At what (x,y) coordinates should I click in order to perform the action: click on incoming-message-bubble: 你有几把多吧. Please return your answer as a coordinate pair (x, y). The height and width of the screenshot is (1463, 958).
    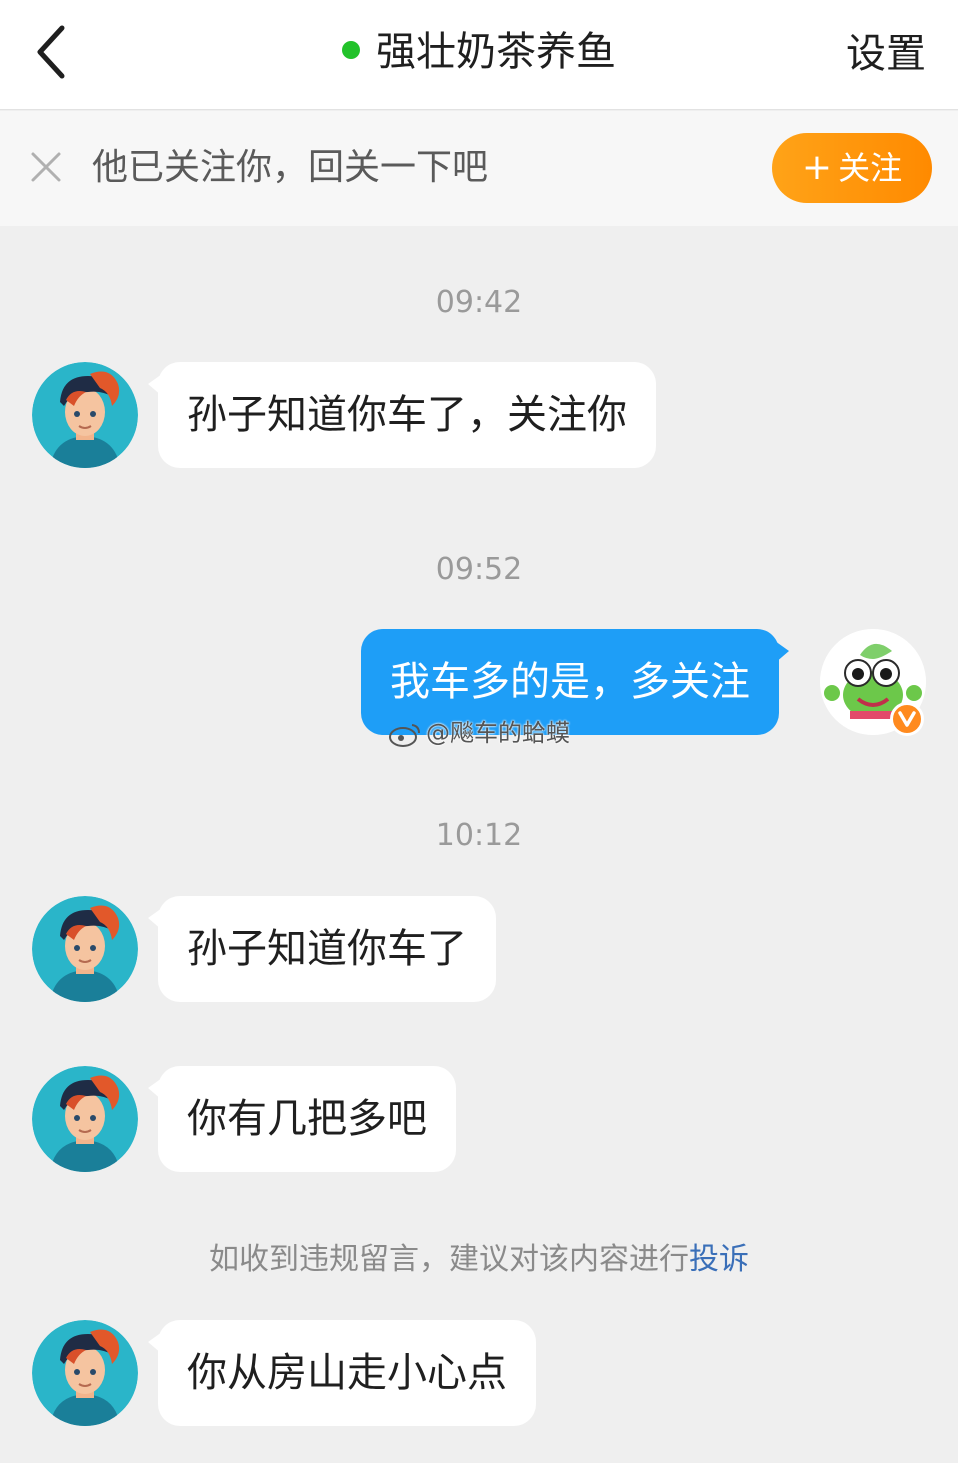
    Looking at the image, I should click on (302, 1119).